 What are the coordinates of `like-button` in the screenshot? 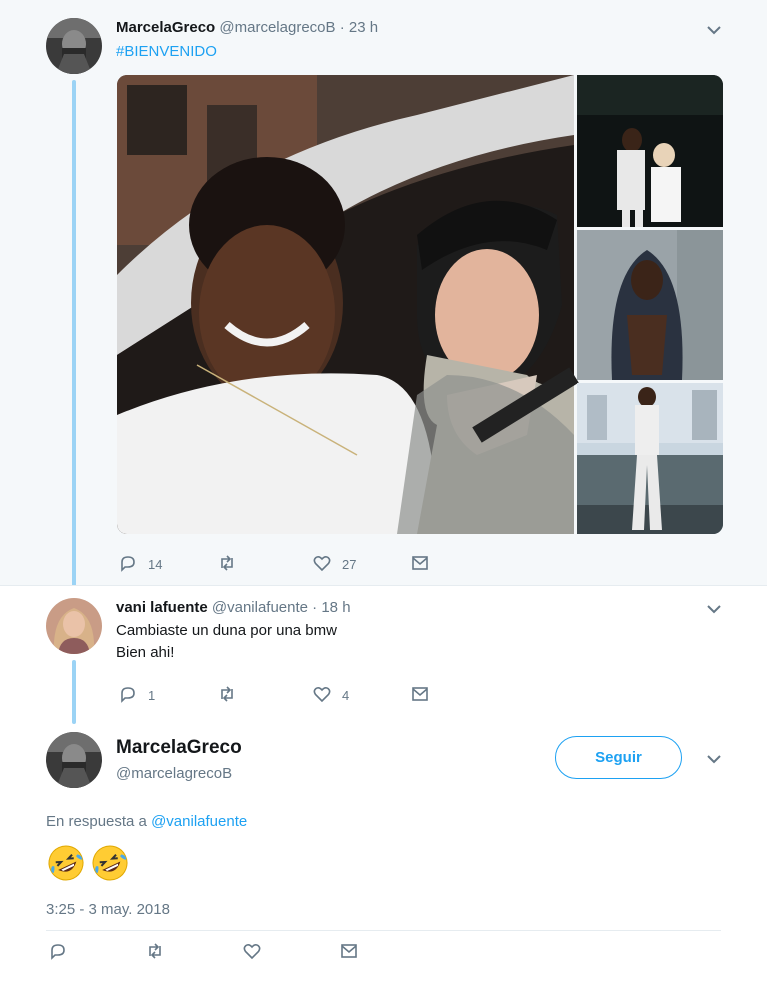 It's located at (252, 952).